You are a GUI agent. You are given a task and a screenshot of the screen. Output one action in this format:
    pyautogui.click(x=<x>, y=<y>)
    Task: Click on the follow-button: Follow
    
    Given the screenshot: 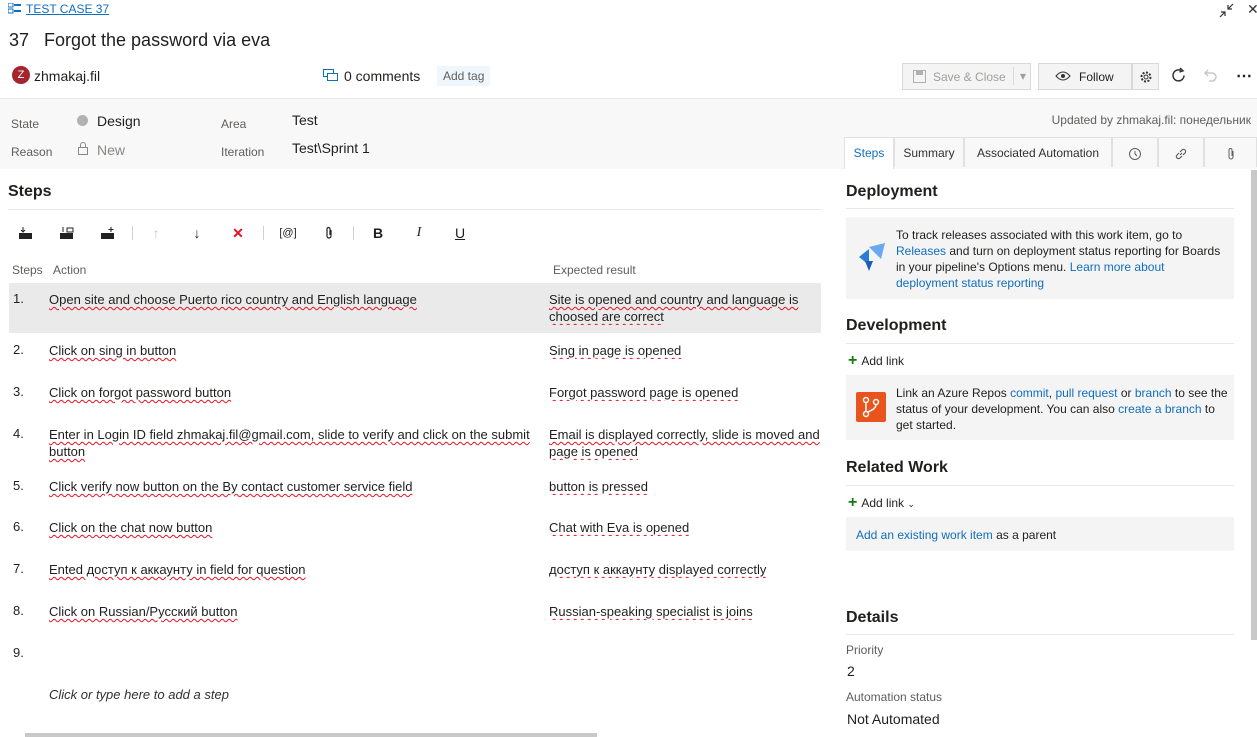 What is the action you would take?
    pyautogui.click(x=1085, y=76)
    